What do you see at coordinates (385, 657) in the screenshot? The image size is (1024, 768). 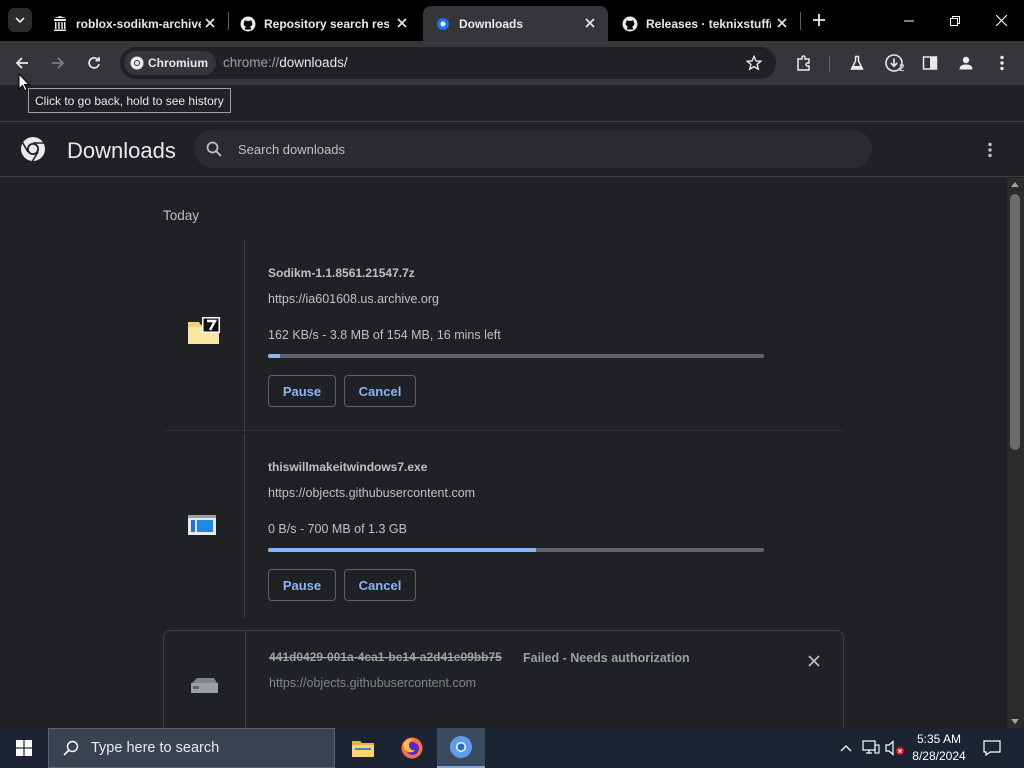 I see `file-name: 441d0429-001a-4ca1-bc14-a2d41e09bb75` at bounding box center [385, 657].